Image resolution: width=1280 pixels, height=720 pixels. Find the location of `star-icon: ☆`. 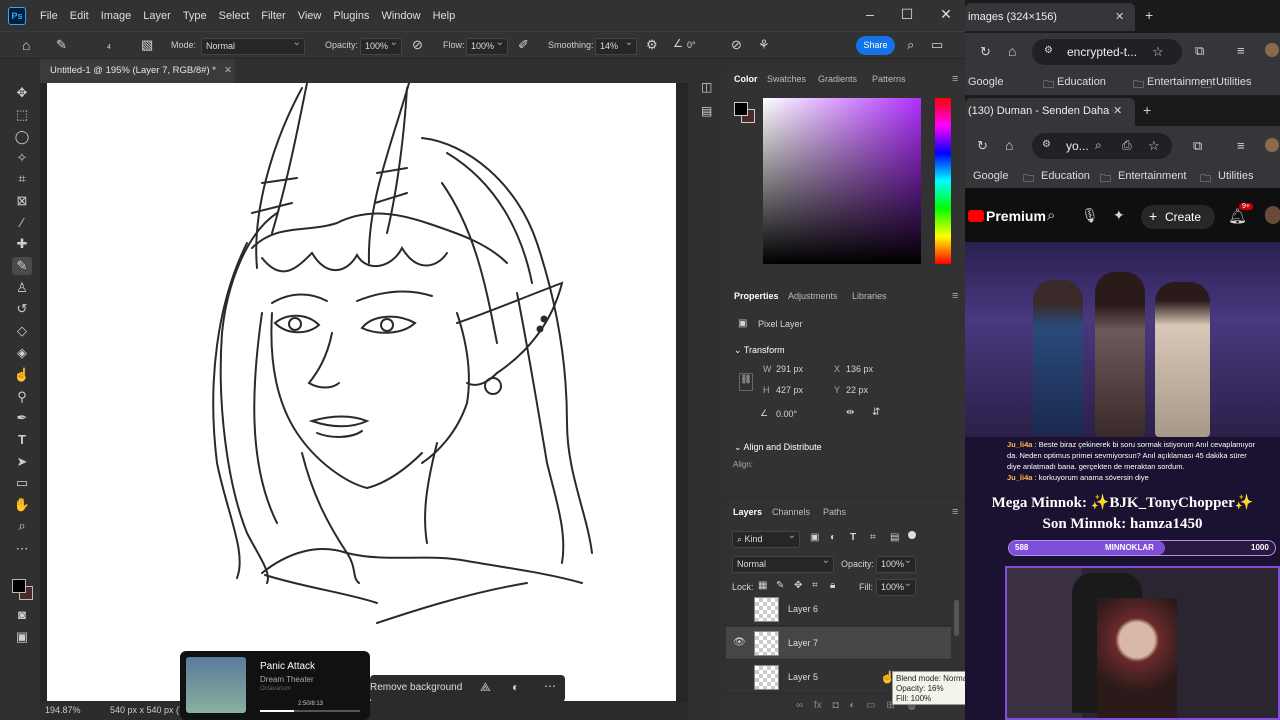

star-icon: ☆ is located at coordinates (1158, 52).